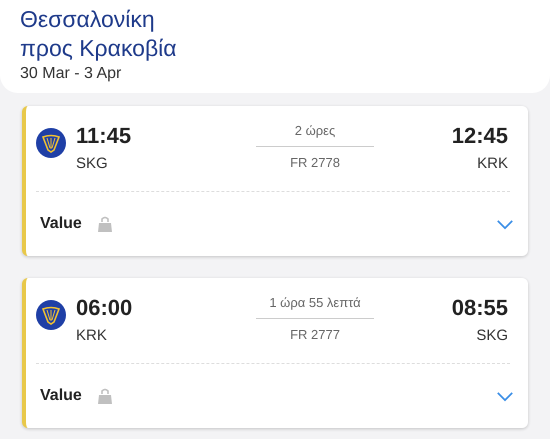 The image size is (550, 439). I want to click on departure-airport: KRK, so click(92, 335).